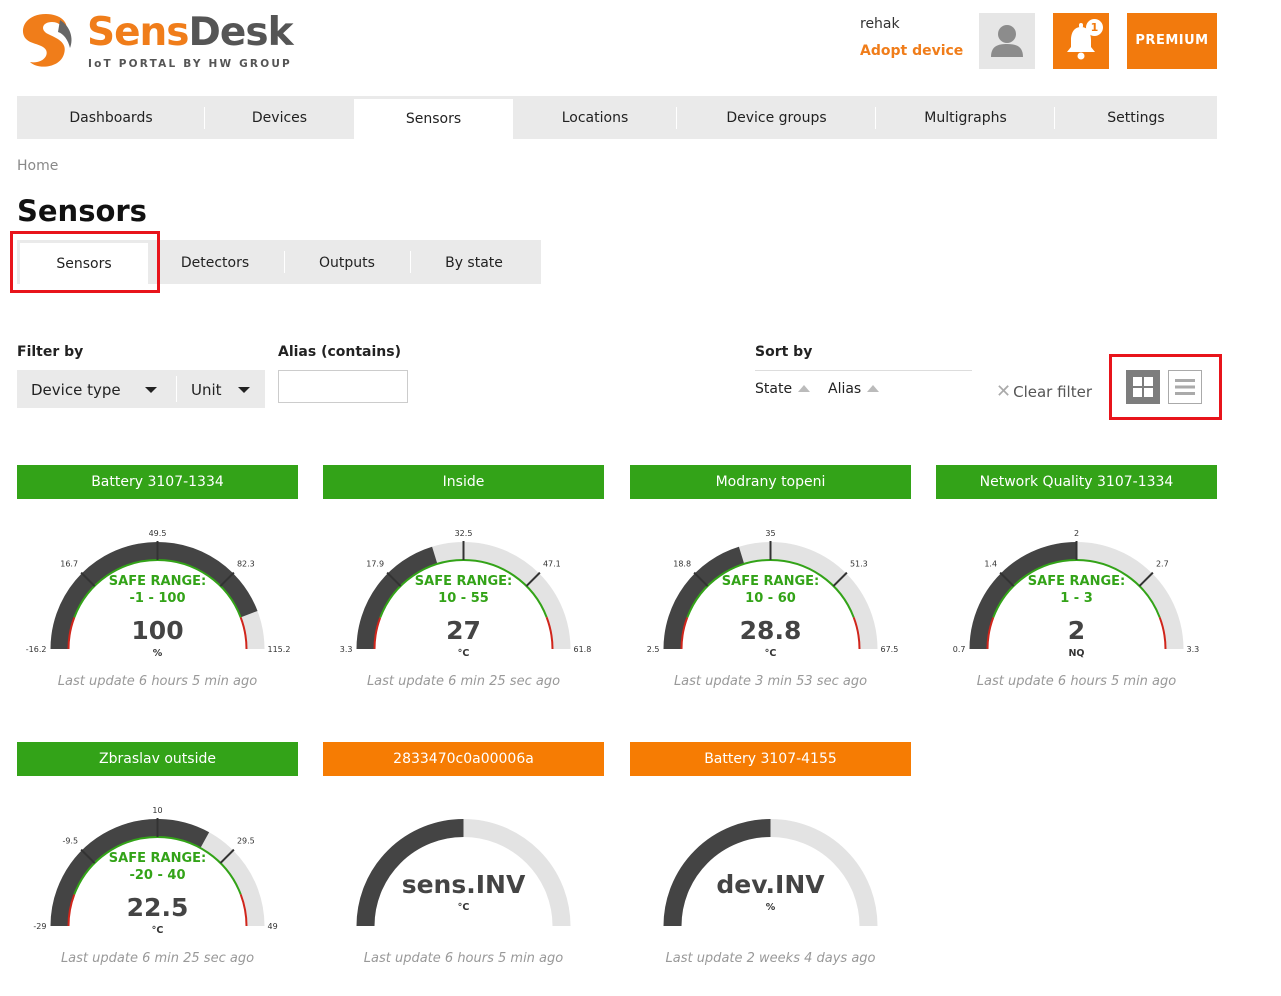 The width and height of the screenshot is (1281, 996). I want to click on gauge-tick-label: 35, so click(770, 533).